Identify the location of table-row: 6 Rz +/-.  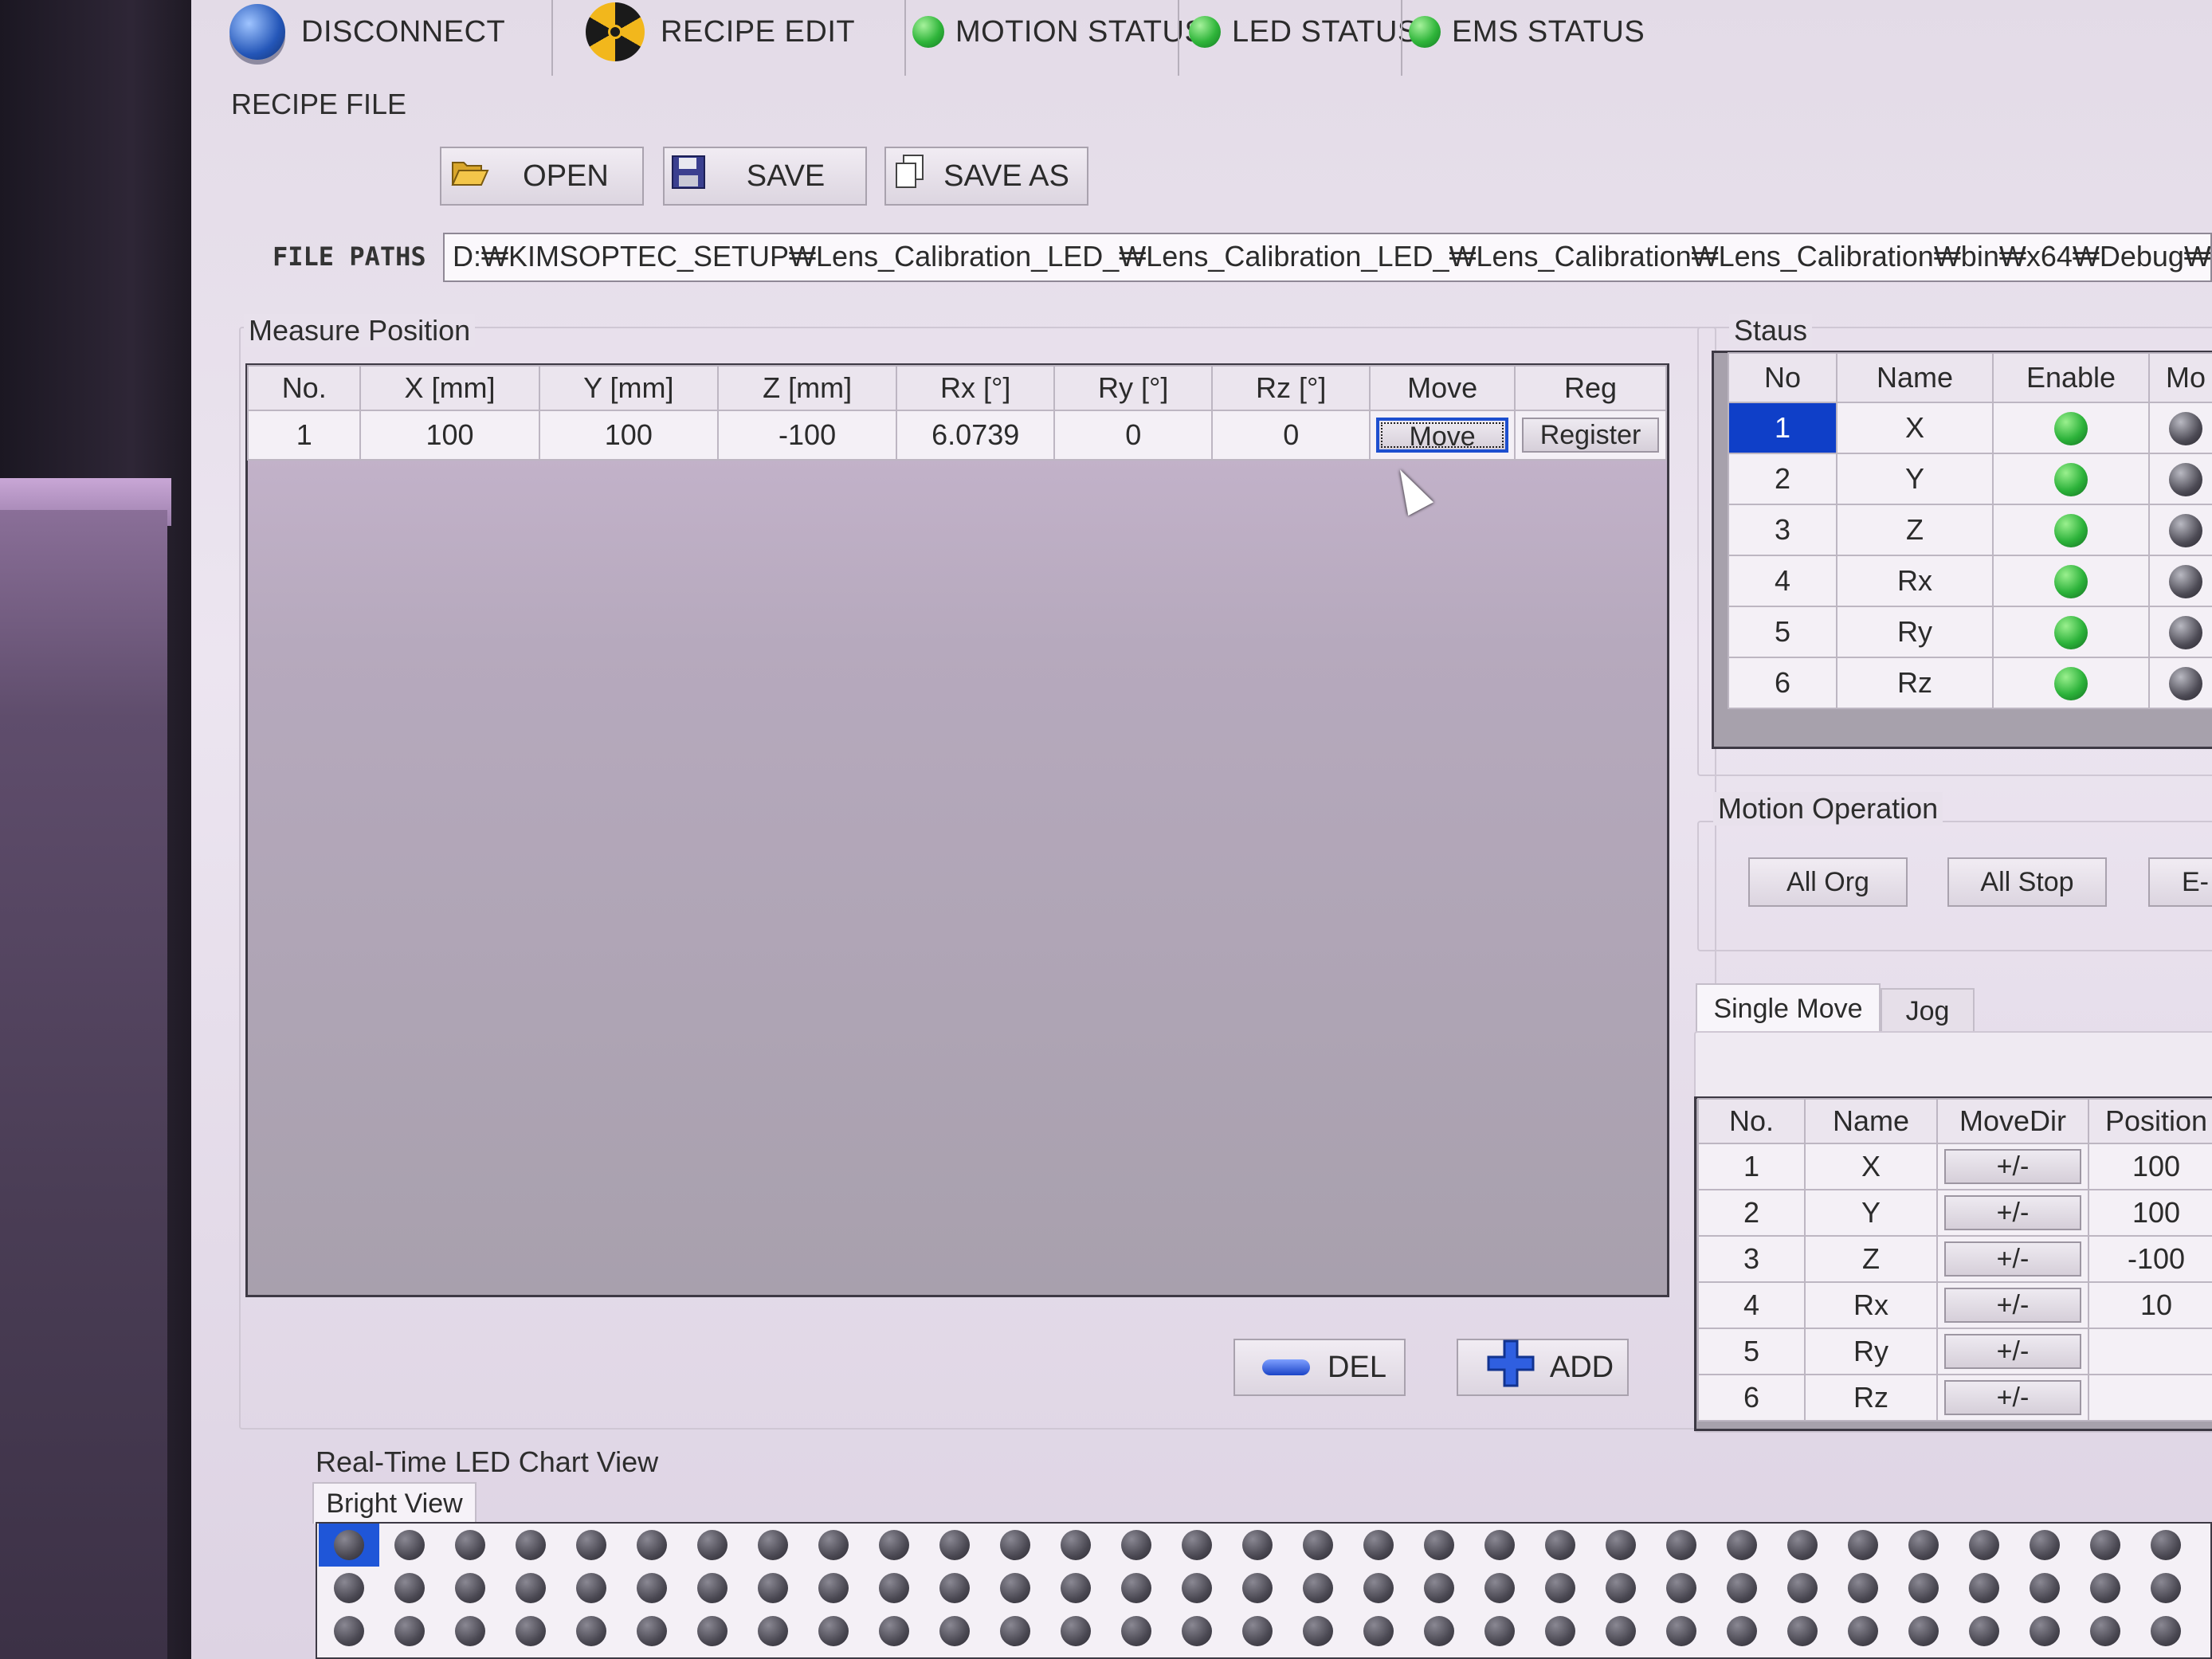
(1955, 1398).